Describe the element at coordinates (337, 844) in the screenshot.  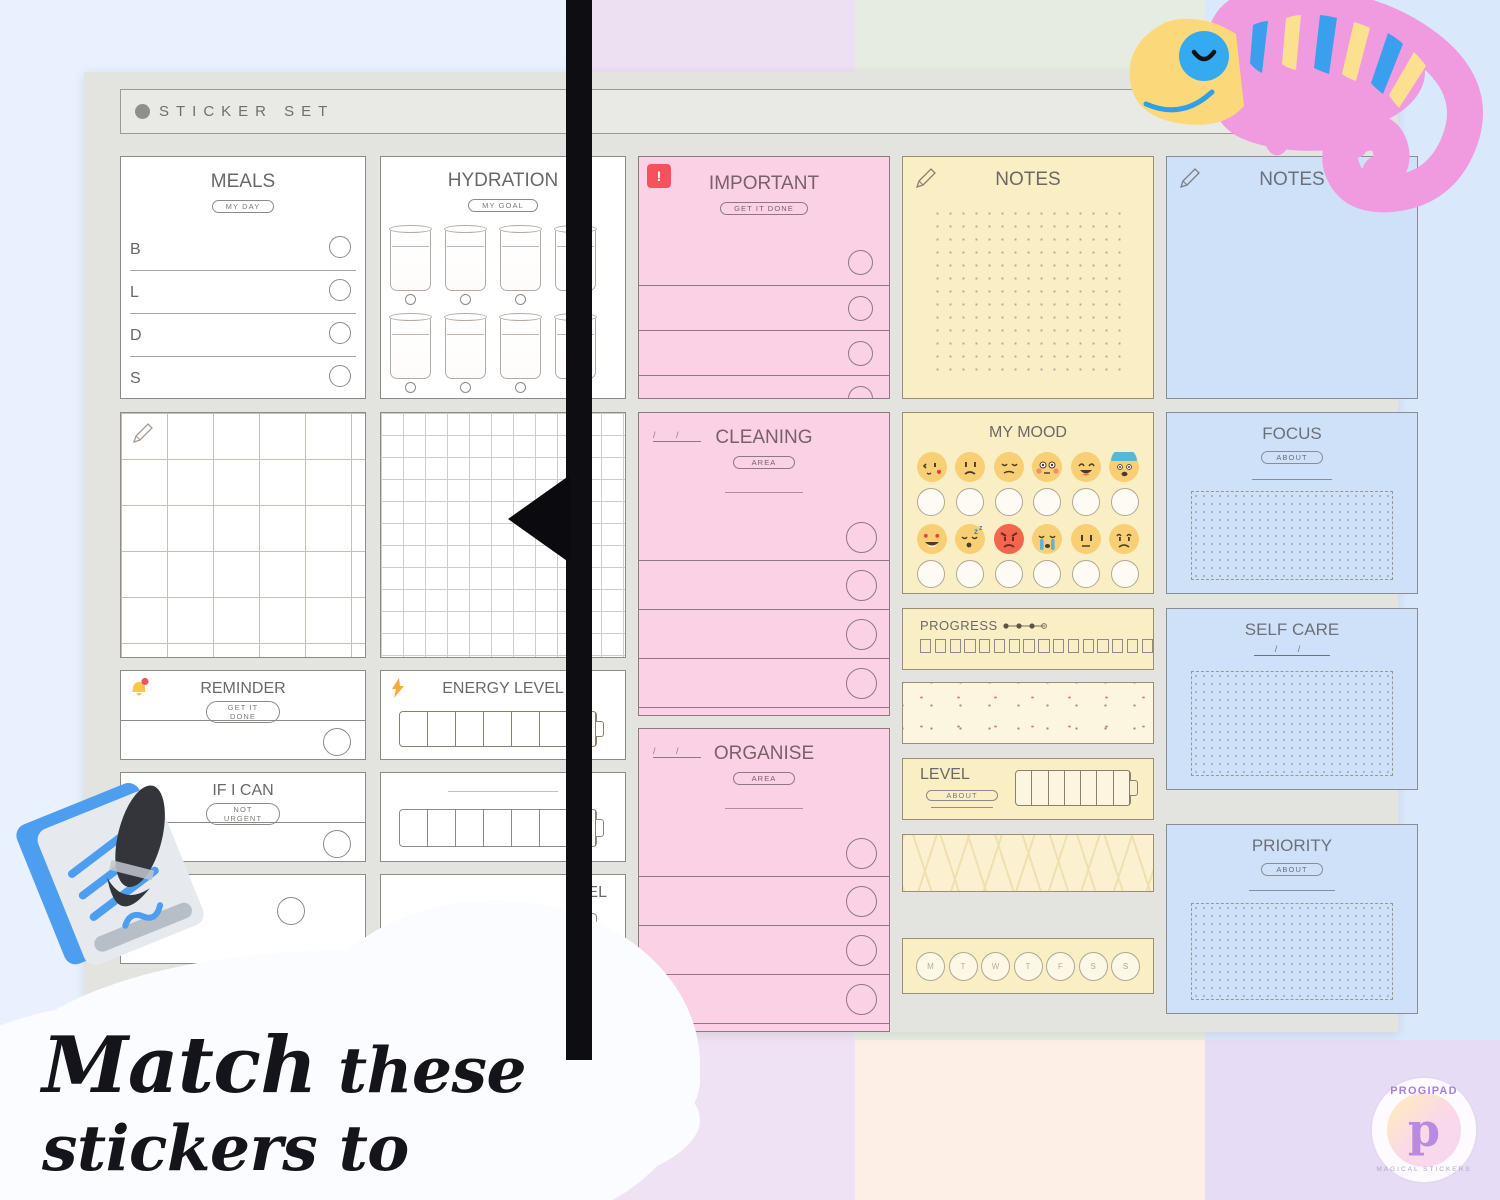
I see `if-i-can-checkbox` at that location.